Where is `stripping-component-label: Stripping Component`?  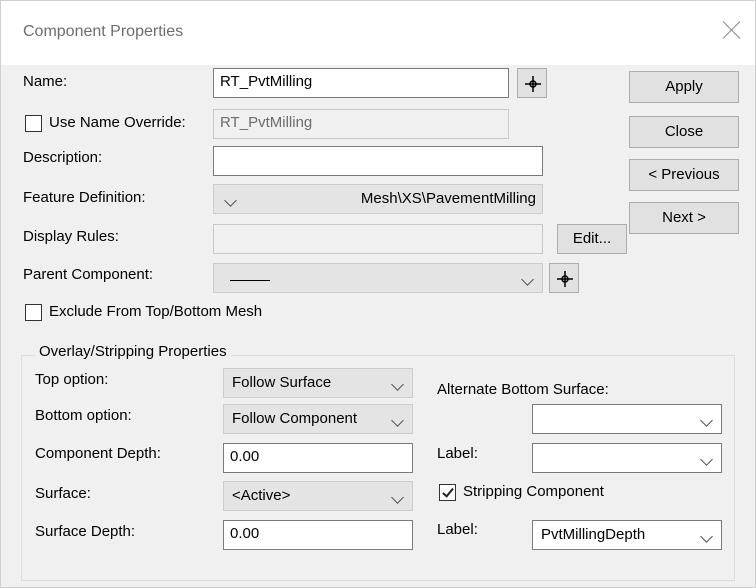 stripping-component-label: Stripping Component is located at coordinates (533, 491).